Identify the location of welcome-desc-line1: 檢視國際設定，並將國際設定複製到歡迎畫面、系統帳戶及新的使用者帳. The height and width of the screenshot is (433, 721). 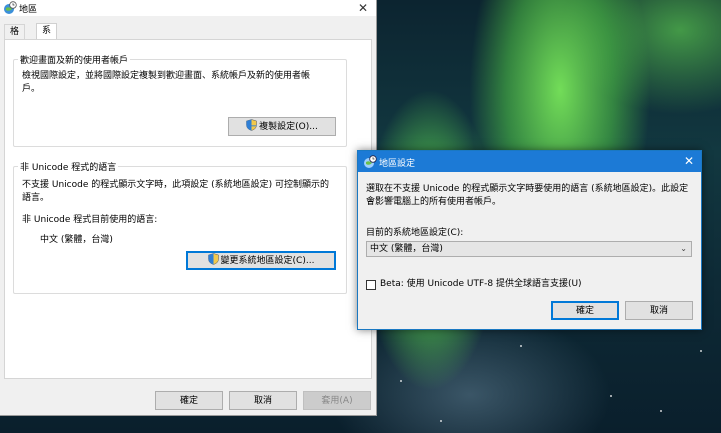
(166, 76).